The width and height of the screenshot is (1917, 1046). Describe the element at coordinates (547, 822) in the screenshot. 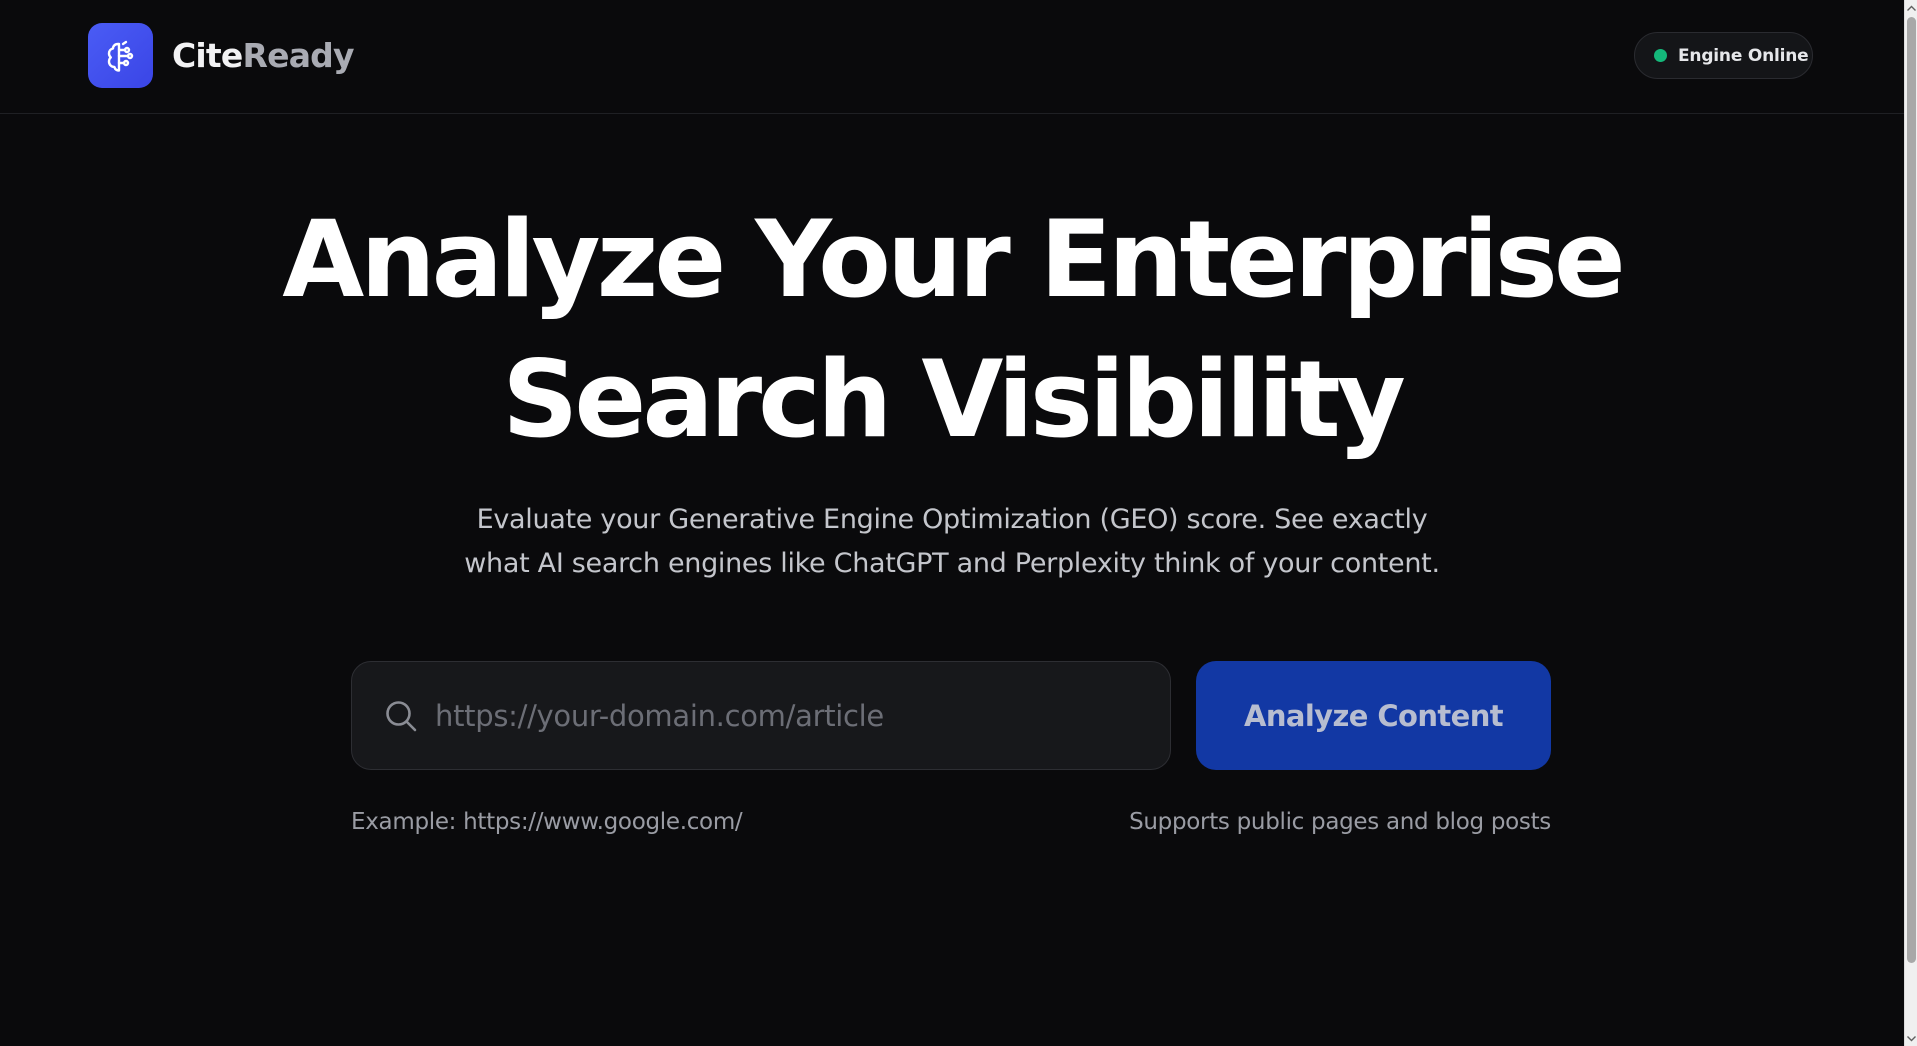

I see `example-hint: Example: https://www.google.com/` at that location.